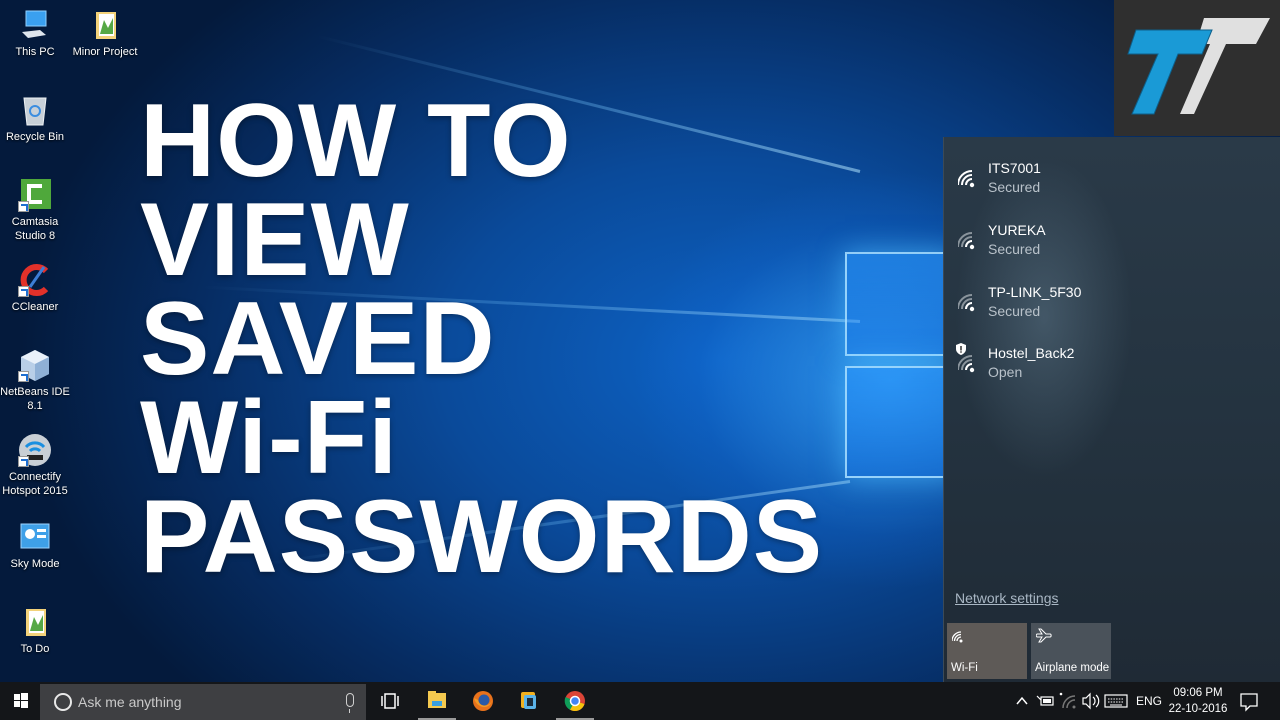 The width and height of the screenshot is (1280, 720). What do you see at coordinates (35, 280) in the screenshot?
I see `ccleaner-icon` at bounding box center [35, 280].